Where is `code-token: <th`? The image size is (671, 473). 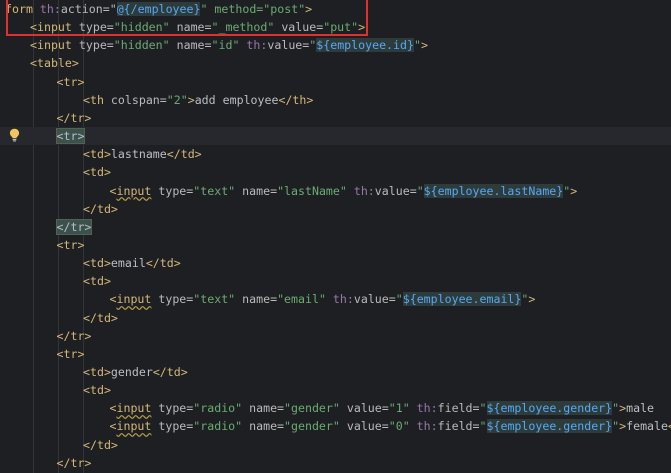
code-token: <th is located at coordinates (97, 99).